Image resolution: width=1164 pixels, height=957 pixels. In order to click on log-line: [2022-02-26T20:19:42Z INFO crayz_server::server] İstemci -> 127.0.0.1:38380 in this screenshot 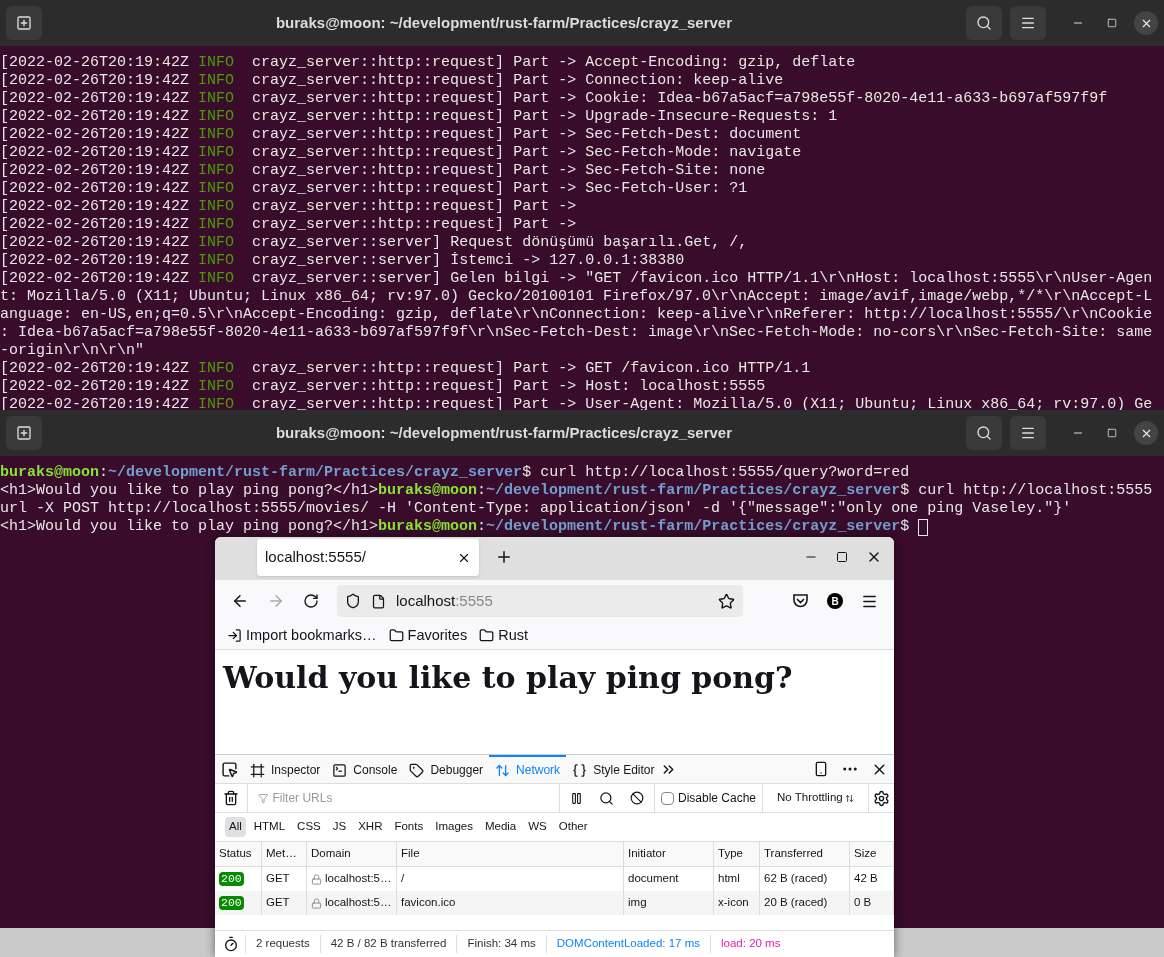, I will do `click(343, 261)`.